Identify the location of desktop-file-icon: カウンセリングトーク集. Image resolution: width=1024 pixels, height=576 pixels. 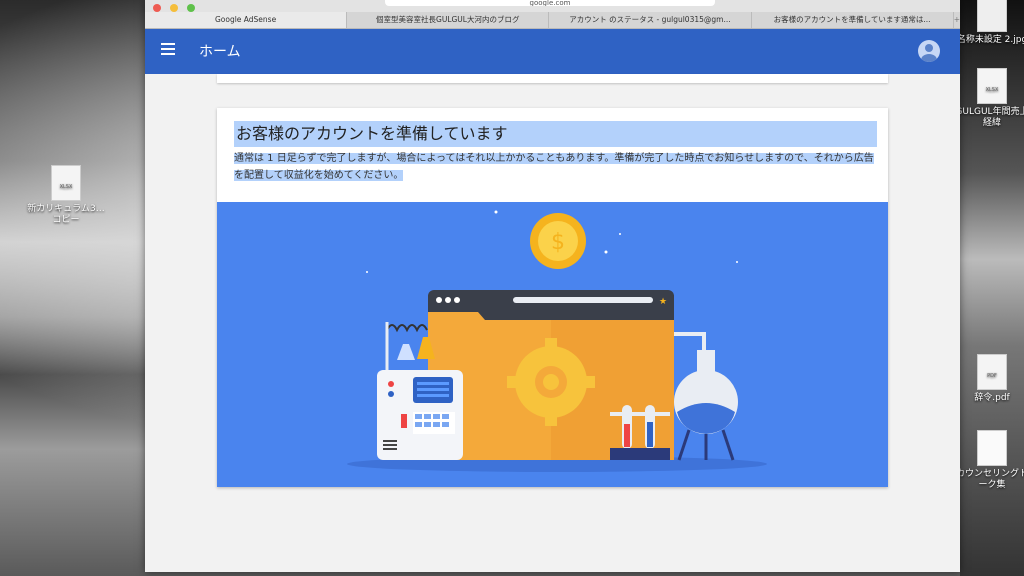
(988, 460).